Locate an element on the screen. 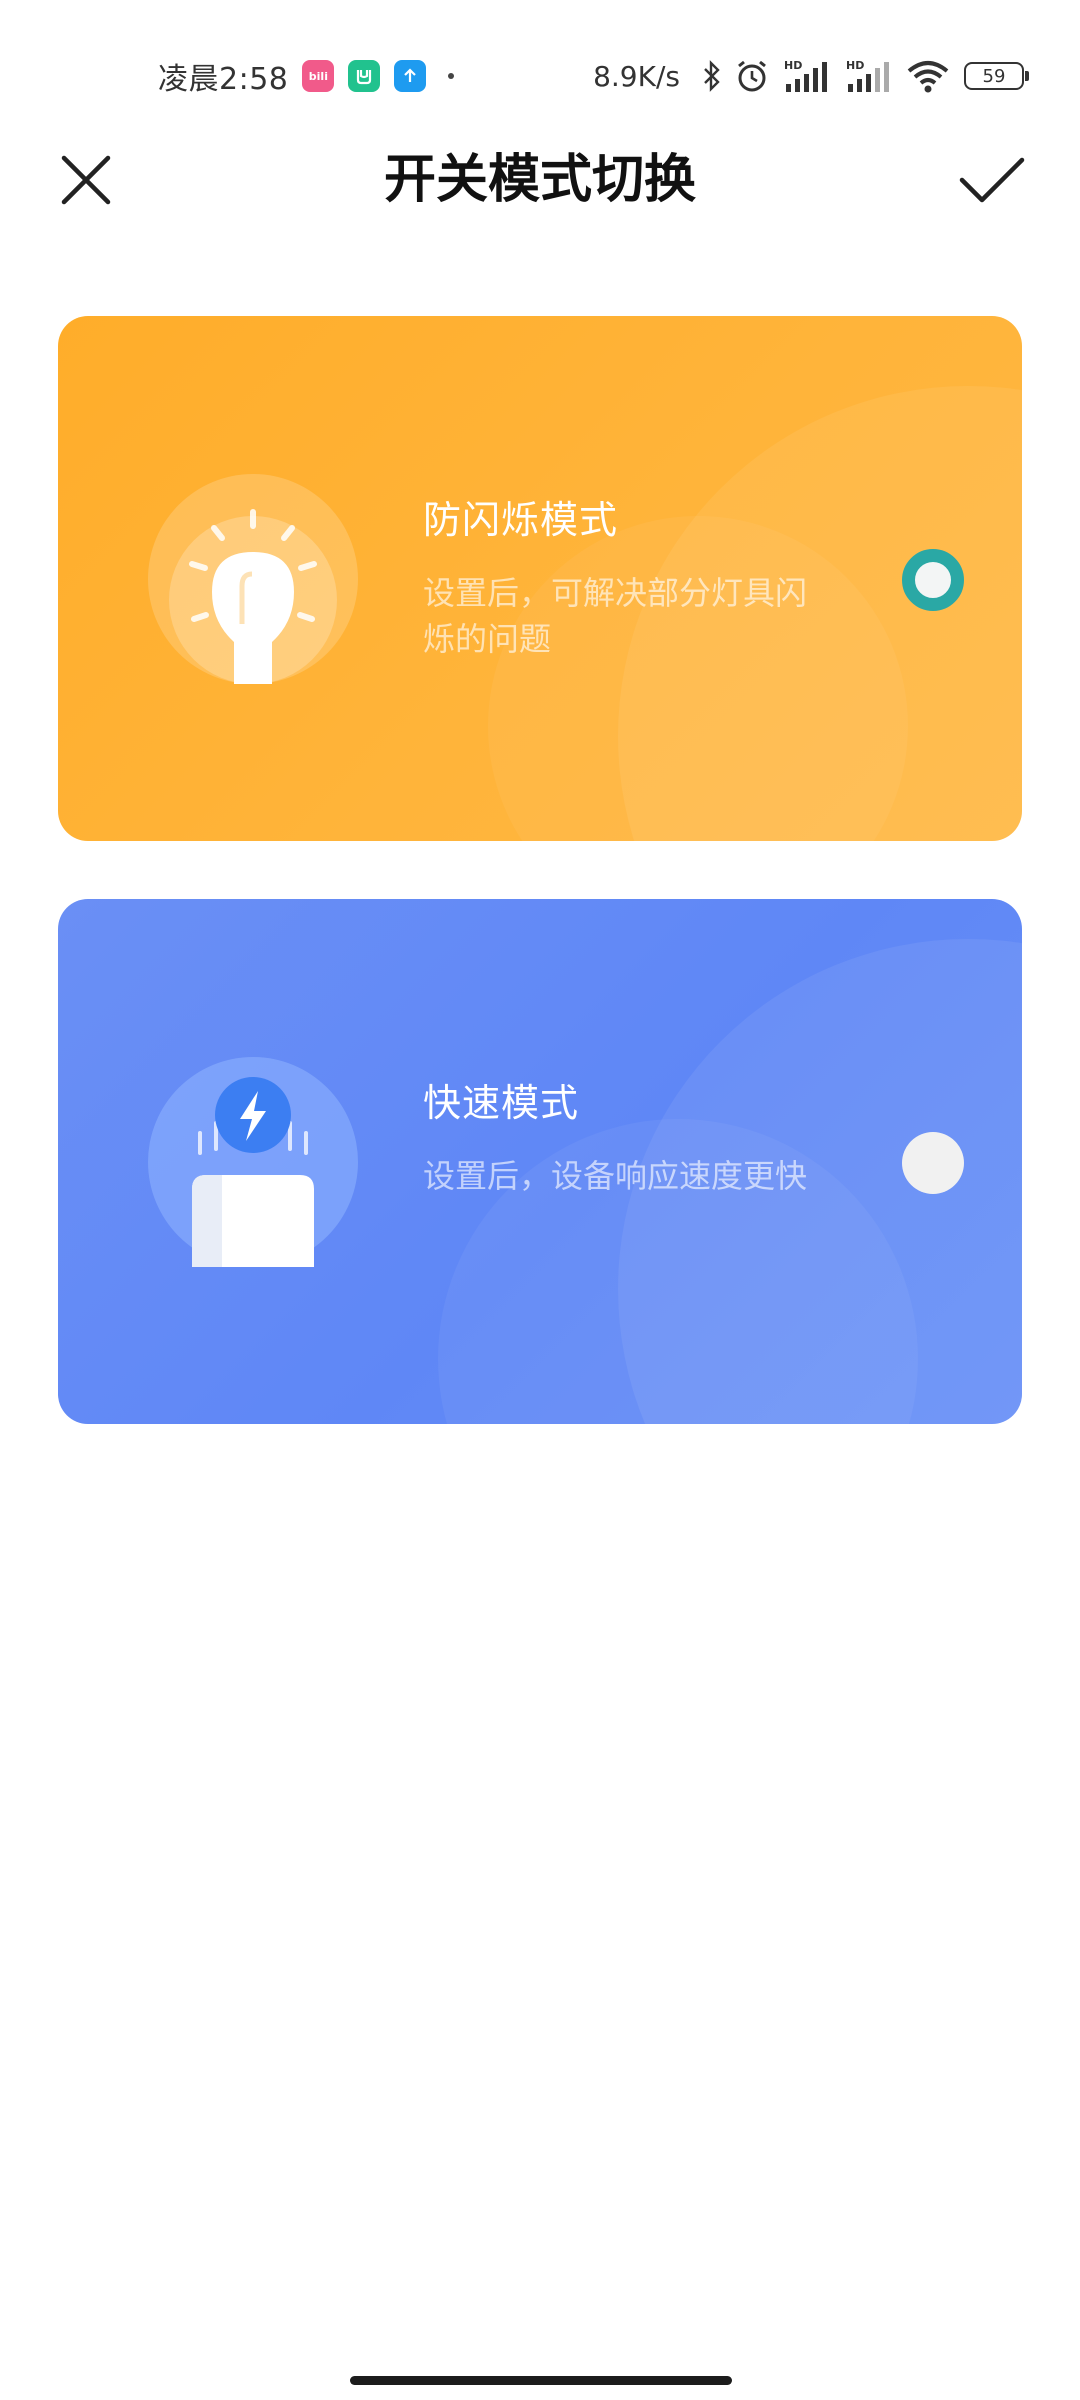  mode-description: 设置后，设备响应速度更快 is located at coordinates (615, 1176).